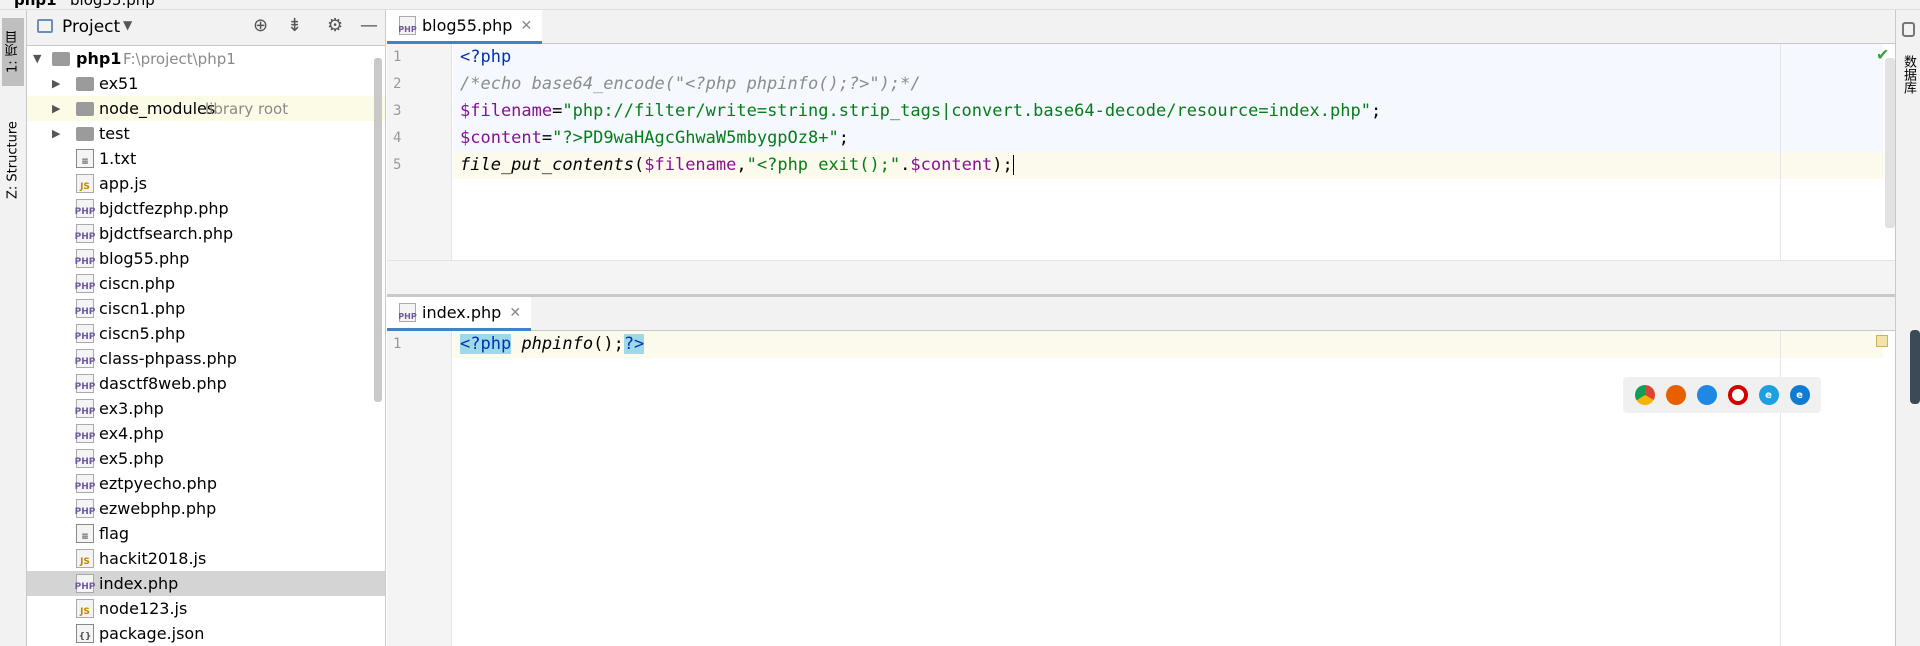 This screenshot has height=646, width=1920. I want to click on code-area: <?php phpinfo();?>, so click(552, 361).